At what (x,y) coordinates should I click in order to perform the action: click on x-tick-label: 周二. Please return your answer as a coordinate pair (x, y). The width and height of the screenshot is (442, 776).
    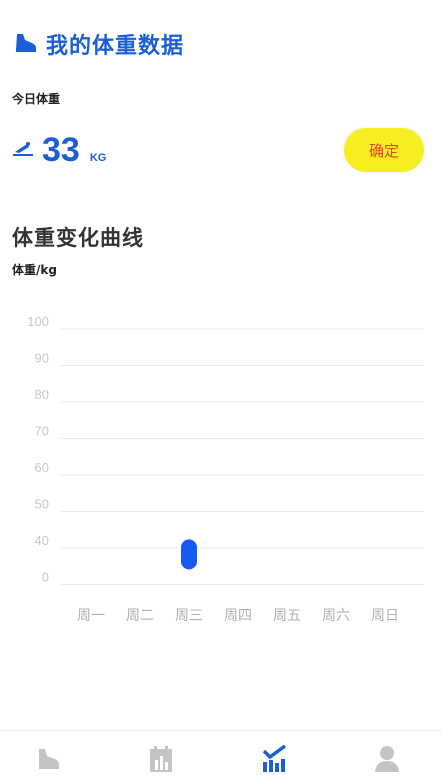
    Looking at the image, I should click on (140, 616).